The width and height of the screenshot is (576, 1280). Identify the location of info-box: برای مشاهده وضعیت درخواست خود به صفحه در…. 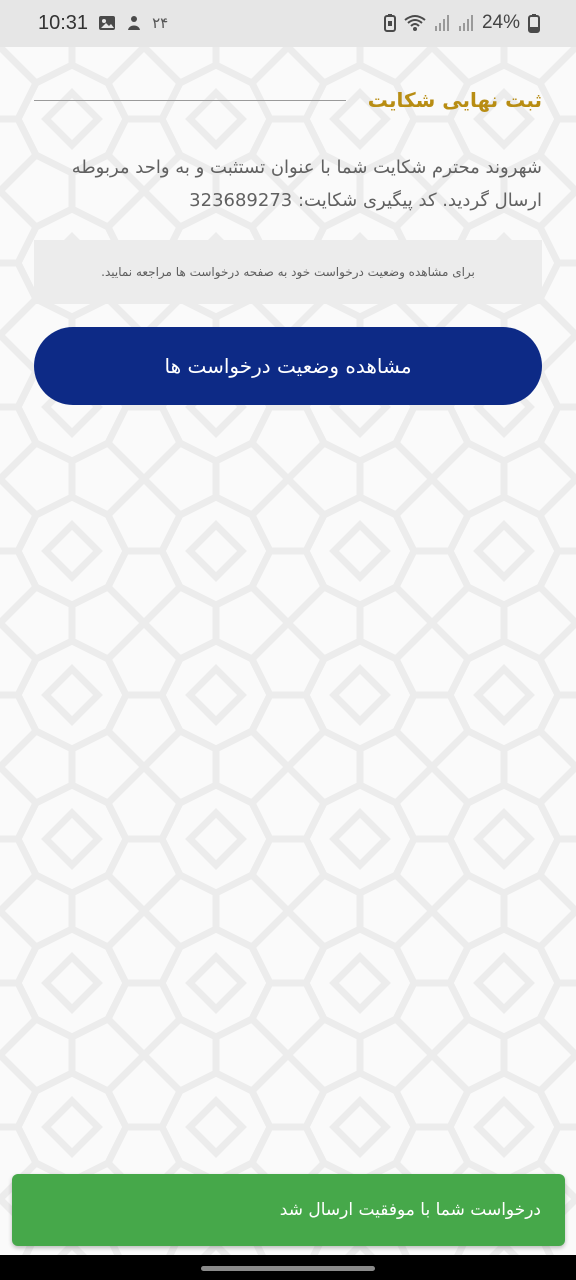
(288, 272).